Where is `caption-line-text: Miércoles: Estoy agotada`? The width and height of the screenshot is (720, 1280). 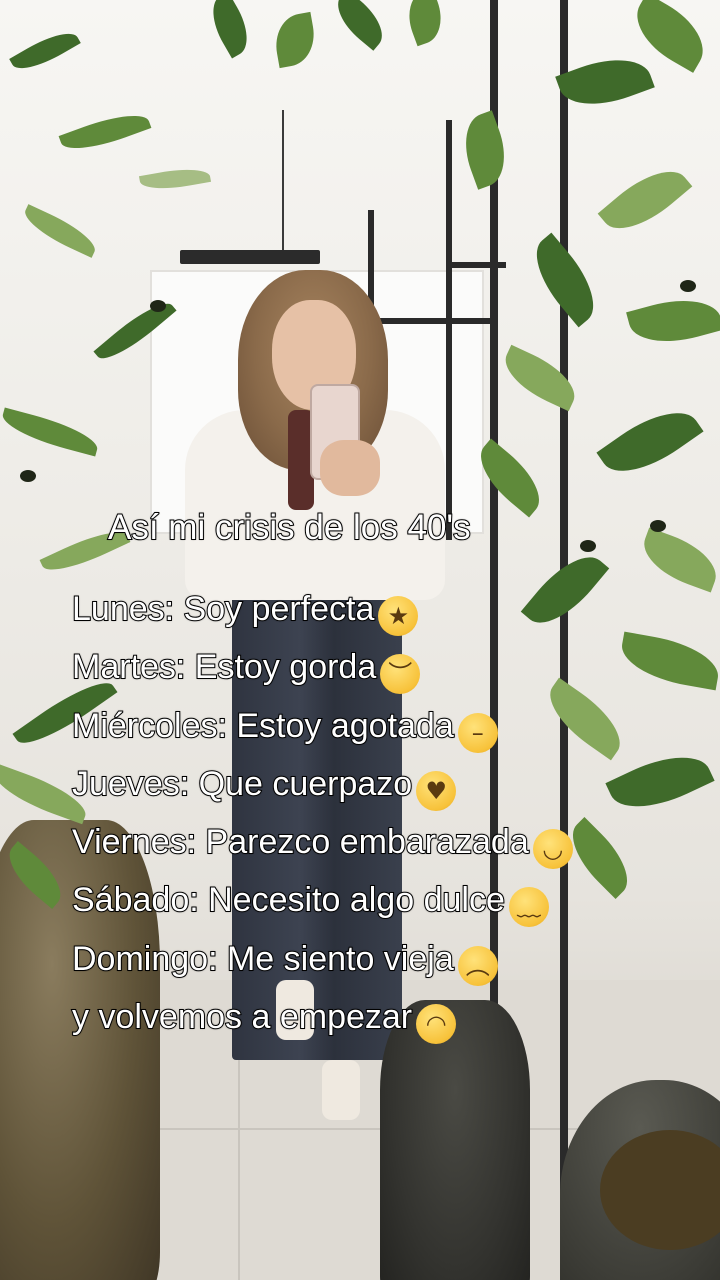
caption-line-text: Miércoles: Estoy agotada is located at coordinates (263, 726).